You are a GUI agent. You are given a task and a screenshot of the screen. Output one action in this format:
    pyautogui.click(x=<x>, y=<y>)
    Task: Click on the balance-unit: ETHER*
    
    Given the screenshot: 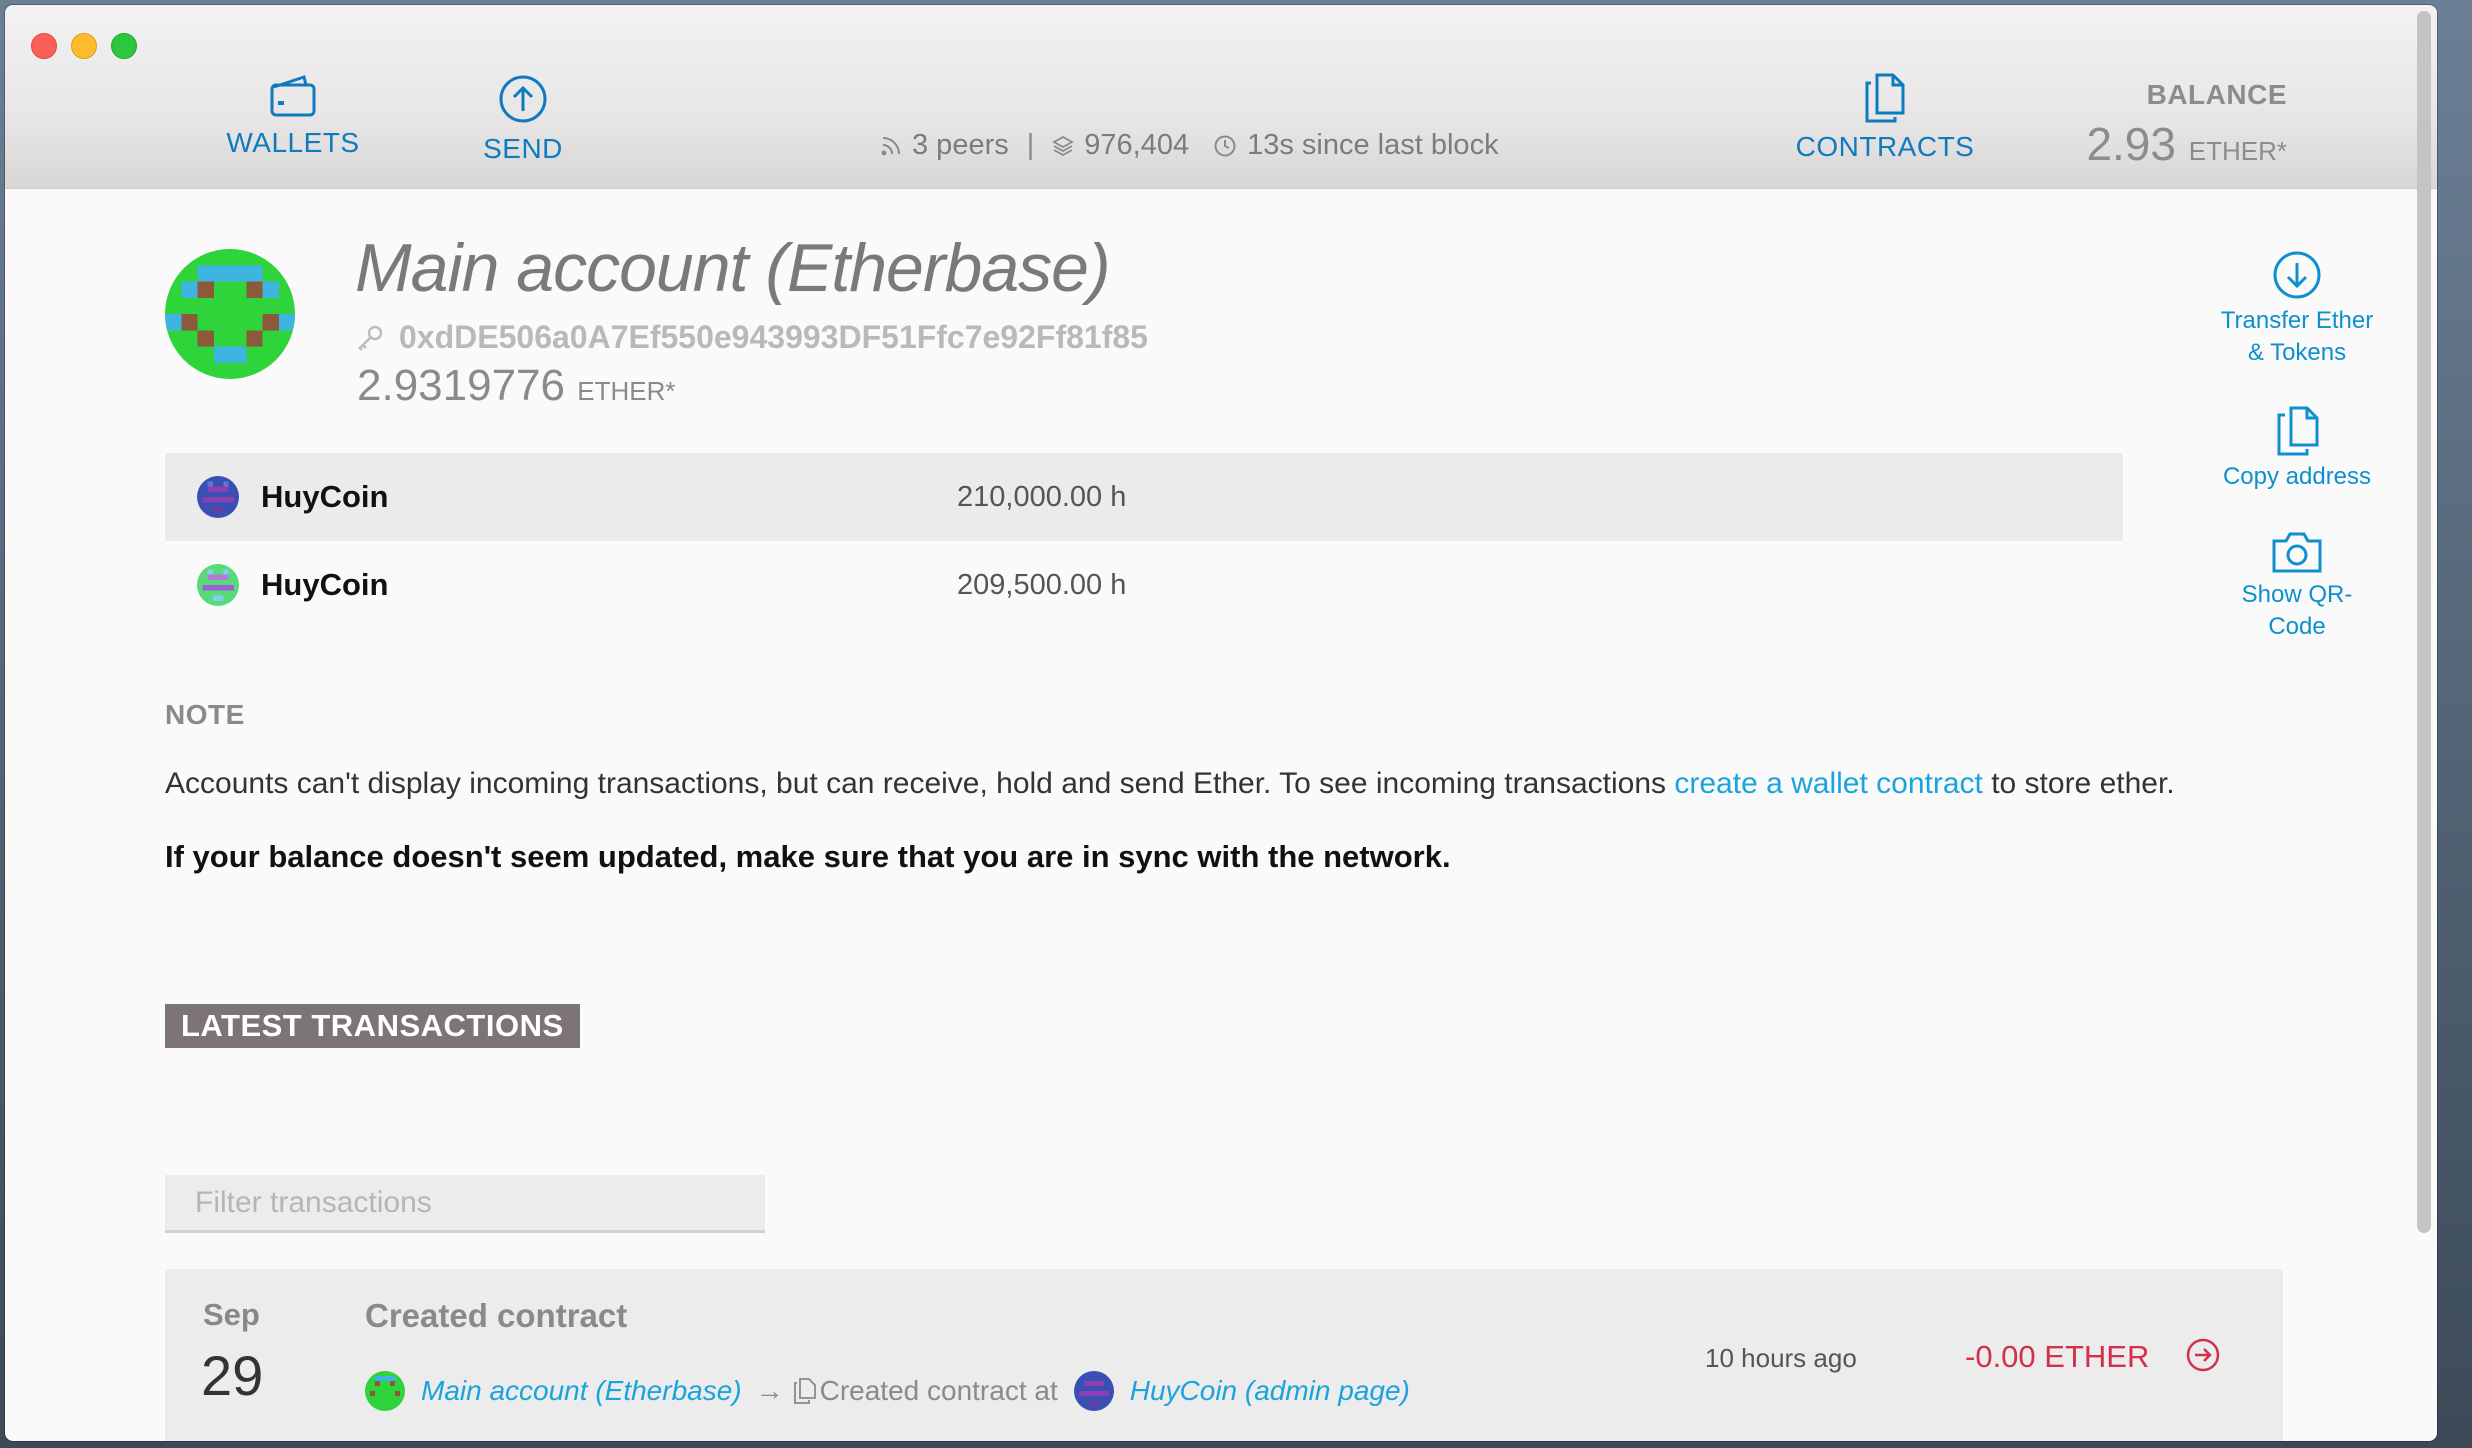 What is the action you would take?
    pyautogui.click(x=2237, y=151)
    